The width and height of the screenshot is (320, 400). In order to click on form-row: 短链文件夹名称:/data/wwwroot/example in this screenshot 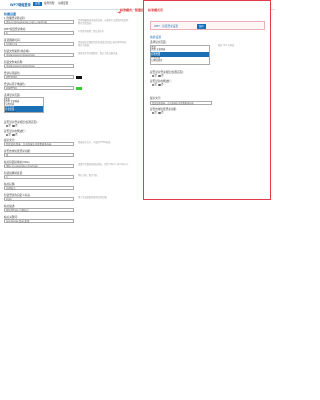, I will do `click(50, 66)`.